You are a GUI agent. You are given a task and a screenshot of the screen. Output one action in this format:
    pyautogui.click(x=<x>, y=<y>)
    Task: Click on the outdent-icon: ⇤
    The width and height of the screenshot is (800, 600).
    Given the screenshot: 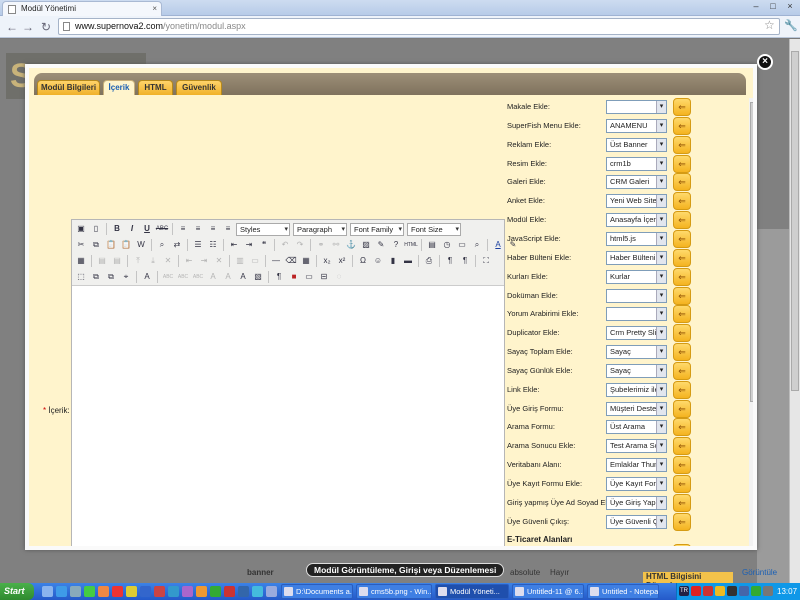 What is the action you would take?
    pyautogui.click(x=234, y=245)
    